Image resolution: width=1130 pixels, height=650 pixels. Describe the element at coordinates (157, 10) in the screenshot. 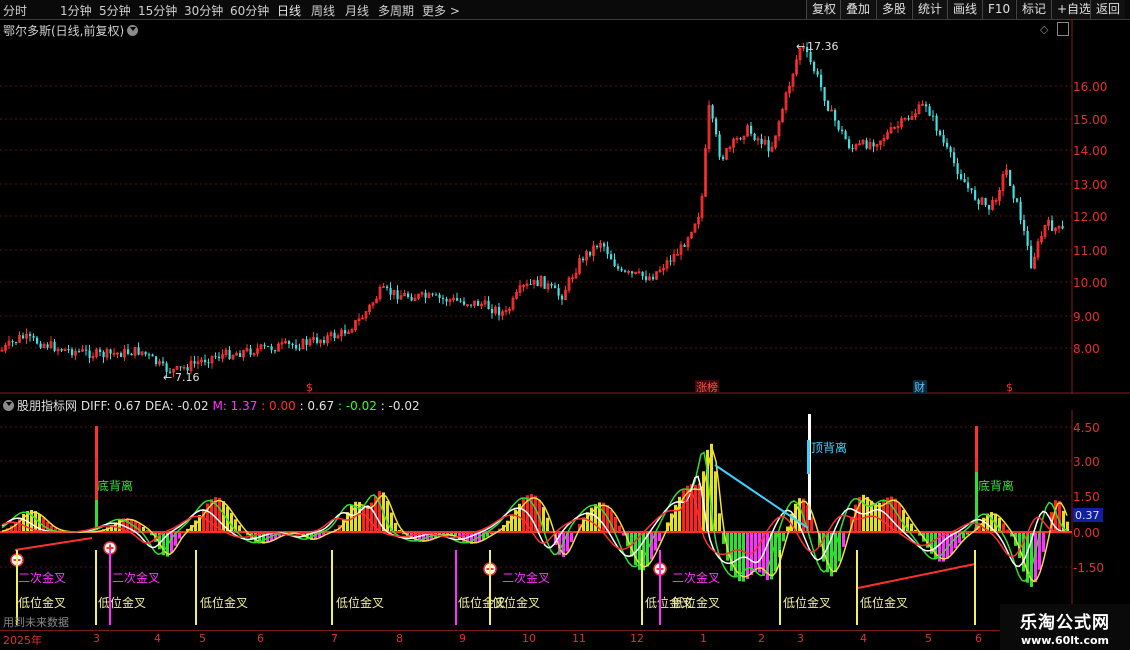

I see `tab-15min: 15分钟` at that location.